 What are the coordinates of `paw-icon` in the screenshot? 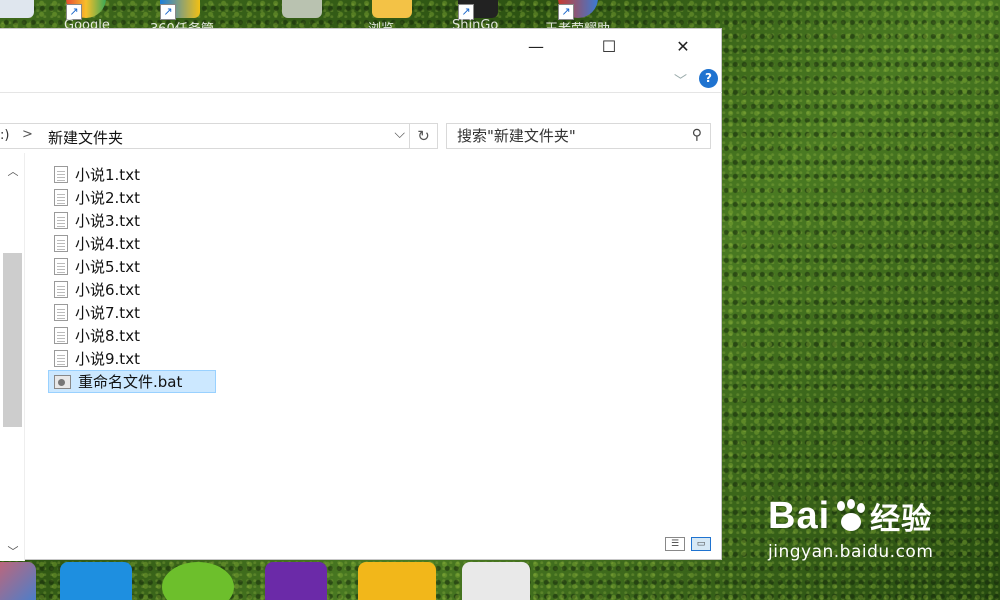 It's located at (850, 516).